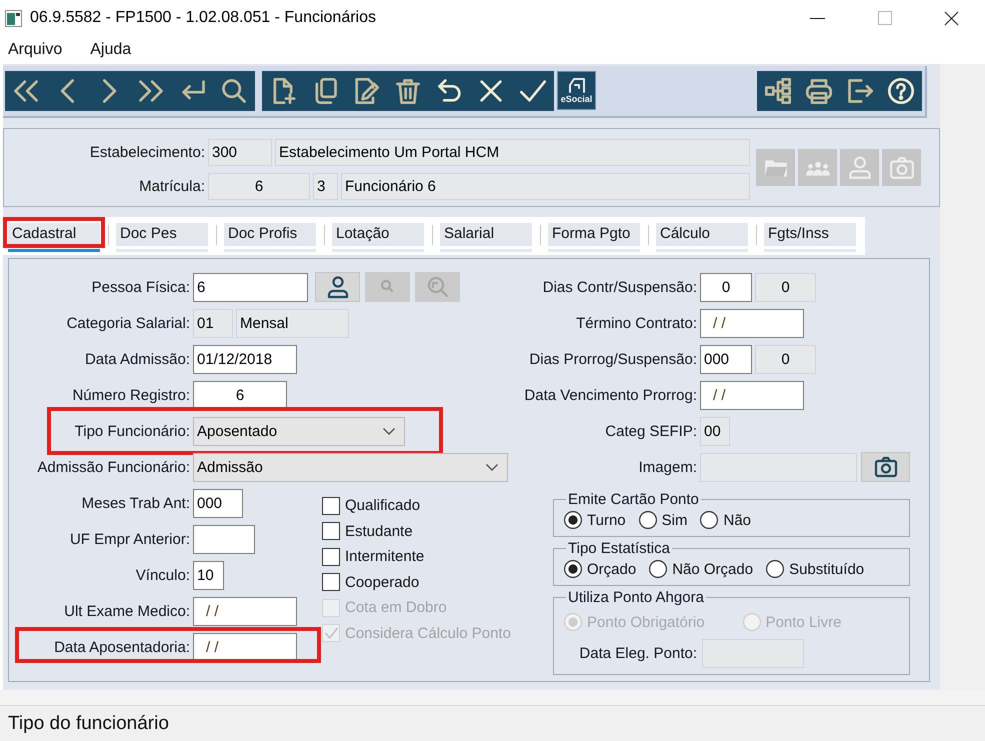 The width and height of the screenshot is (985, 741). I want to click on radio-option: Sim, so click(663, 520).